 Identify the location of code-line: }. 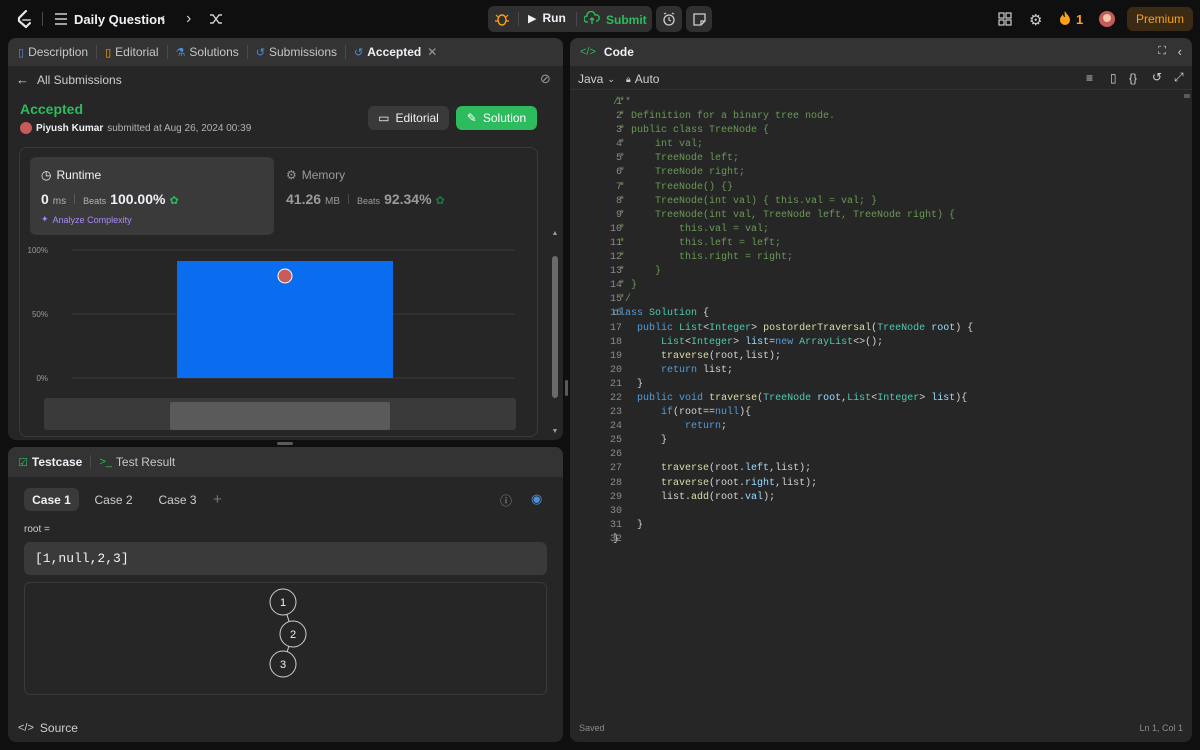
(628, 525).